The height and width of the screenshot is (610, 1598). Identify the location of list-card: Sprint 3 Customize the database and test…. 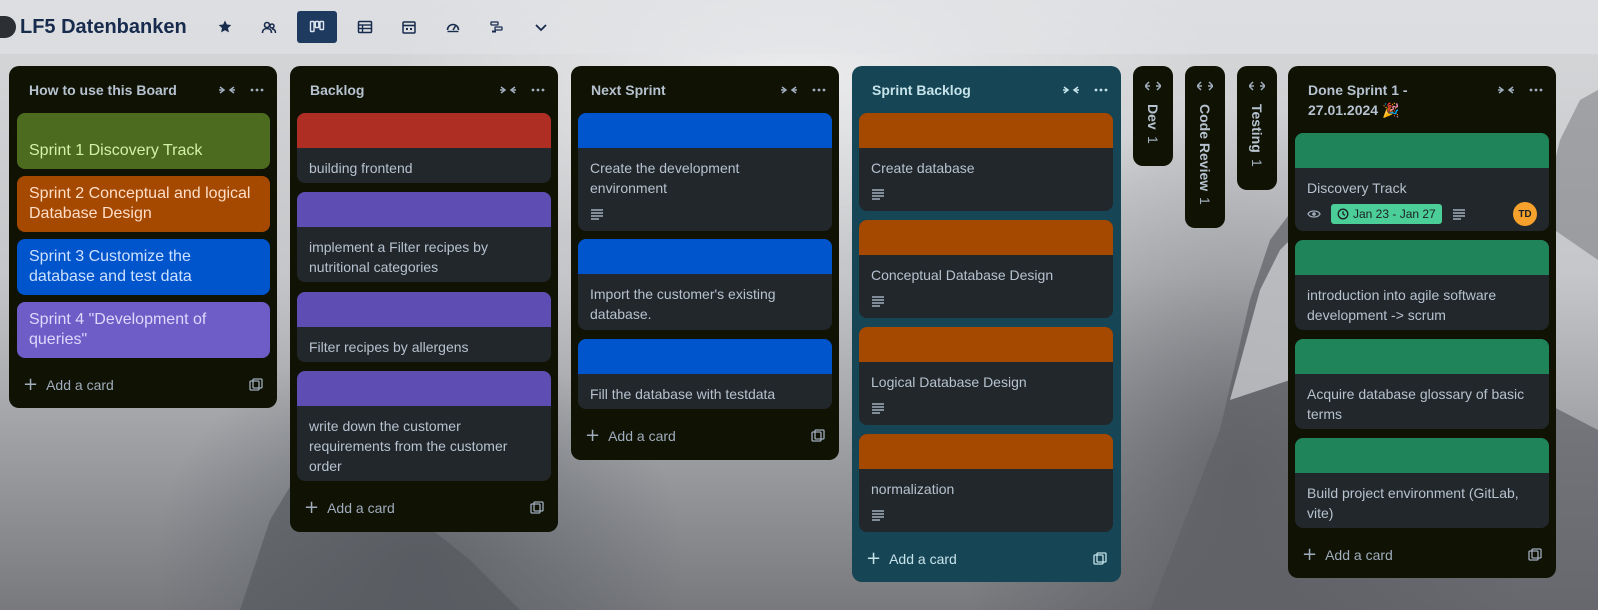
(143, 267).